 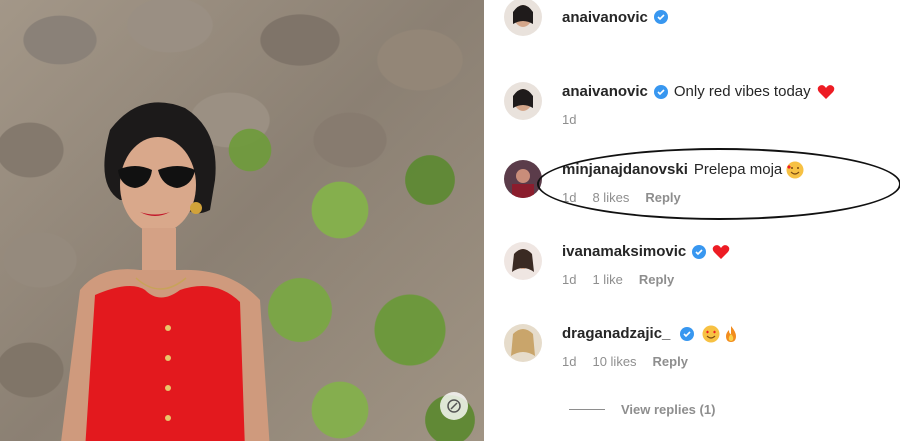 What do you see at coordinates (605, 17) in the screenshot?
I see `header-username: anaivanovic` at bounding box center [605, 17].